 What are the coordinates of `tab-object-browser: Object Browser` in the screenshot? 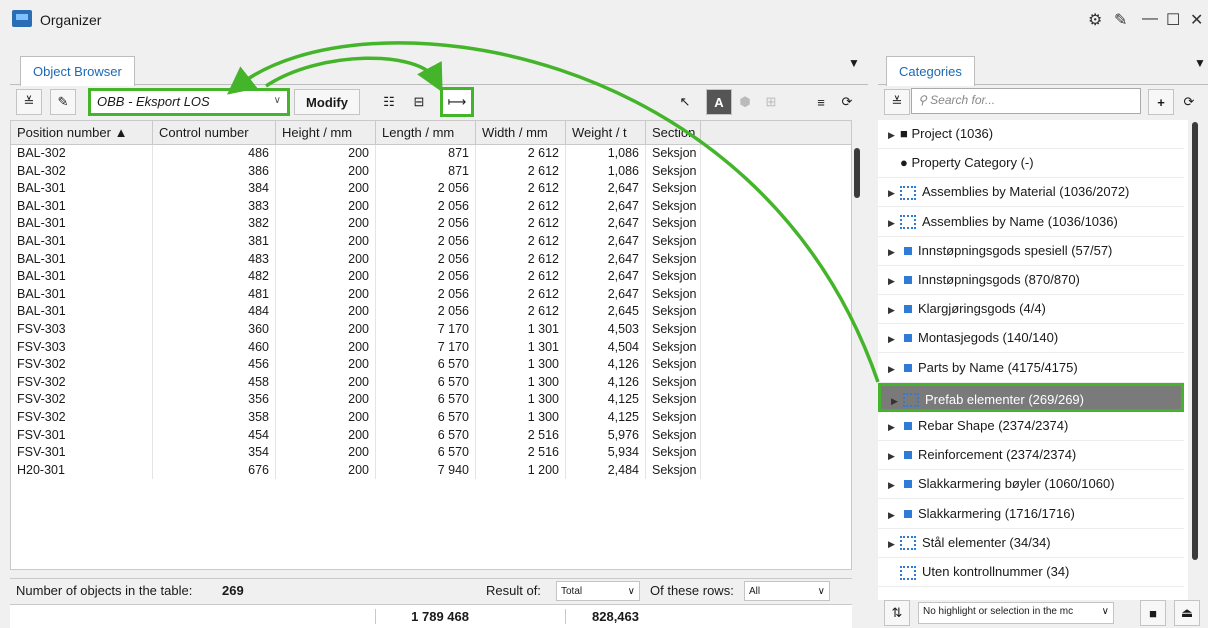 It's located at (77, 71).